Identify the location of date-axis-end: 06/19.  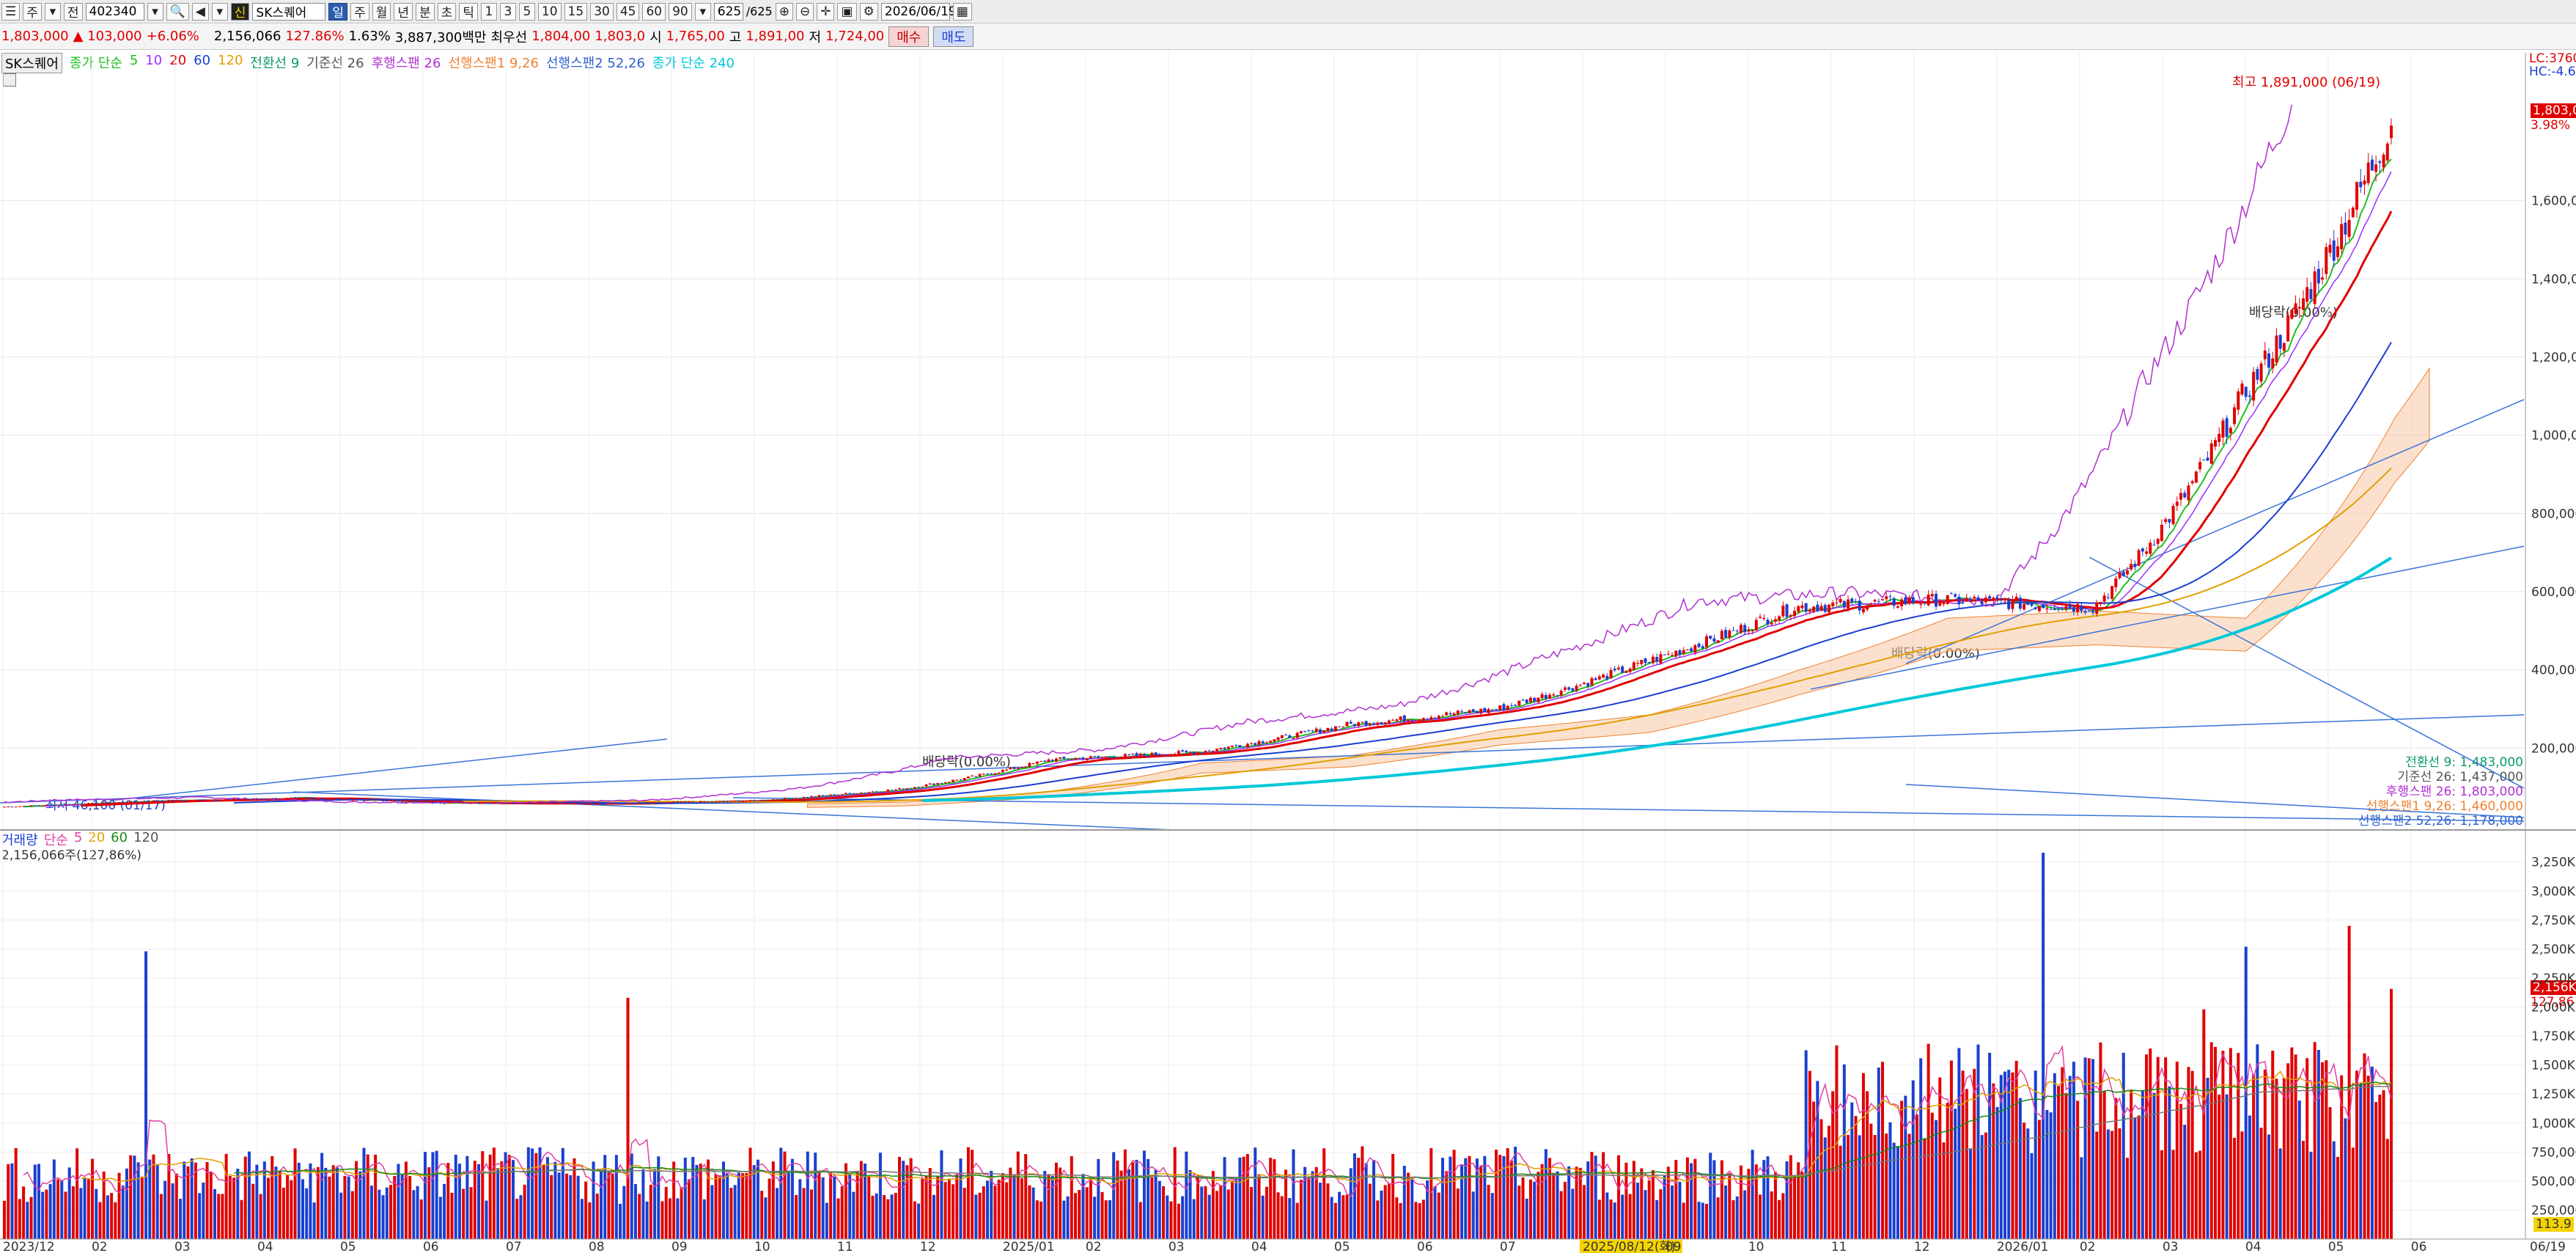
(2548, 1246).